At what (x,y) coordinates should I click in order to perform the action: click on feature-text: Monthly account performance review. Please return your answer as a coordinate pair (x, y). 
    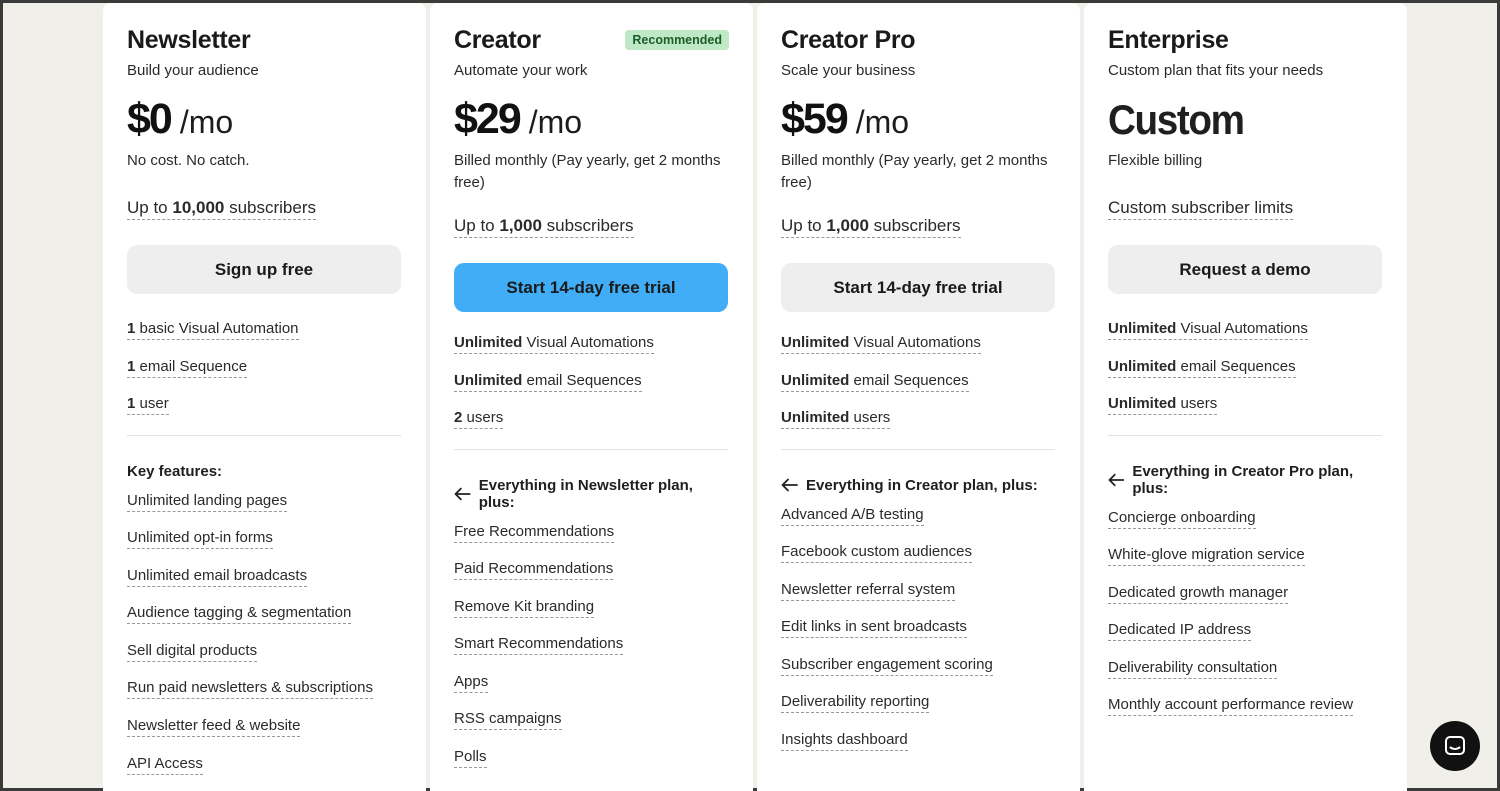
    Looking at the image, I should click on (1231, 706).